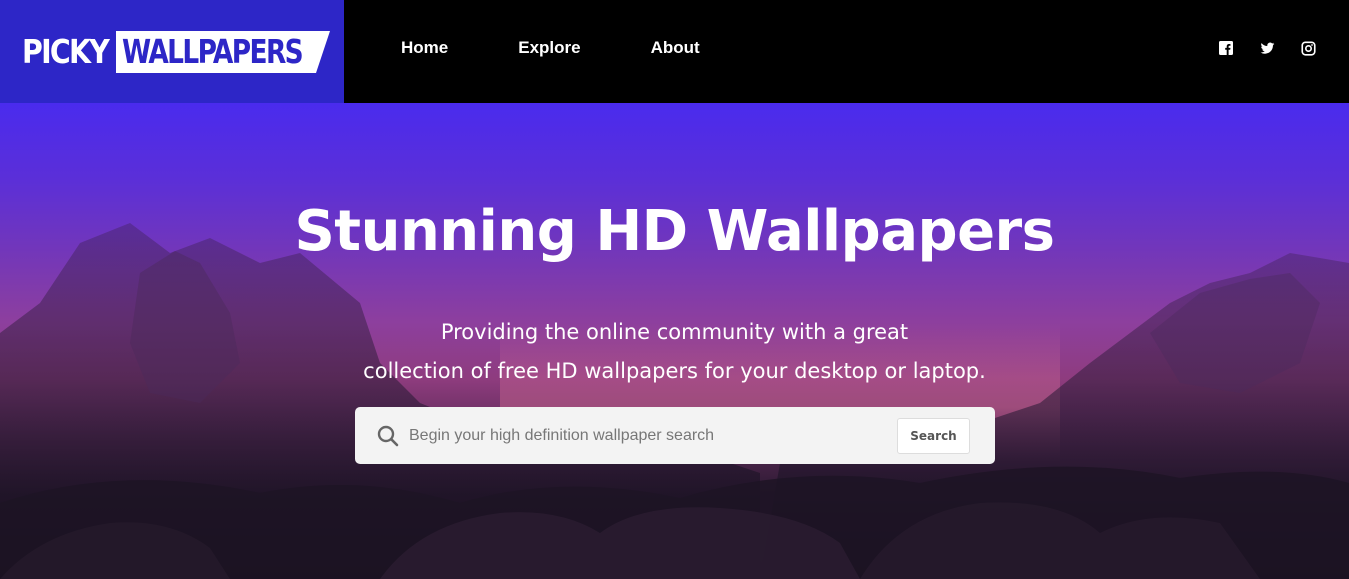  What do you see at coordinates (675, 48) in the screenshot?
I see `nav-about: About` at bounding box center [675, 48].